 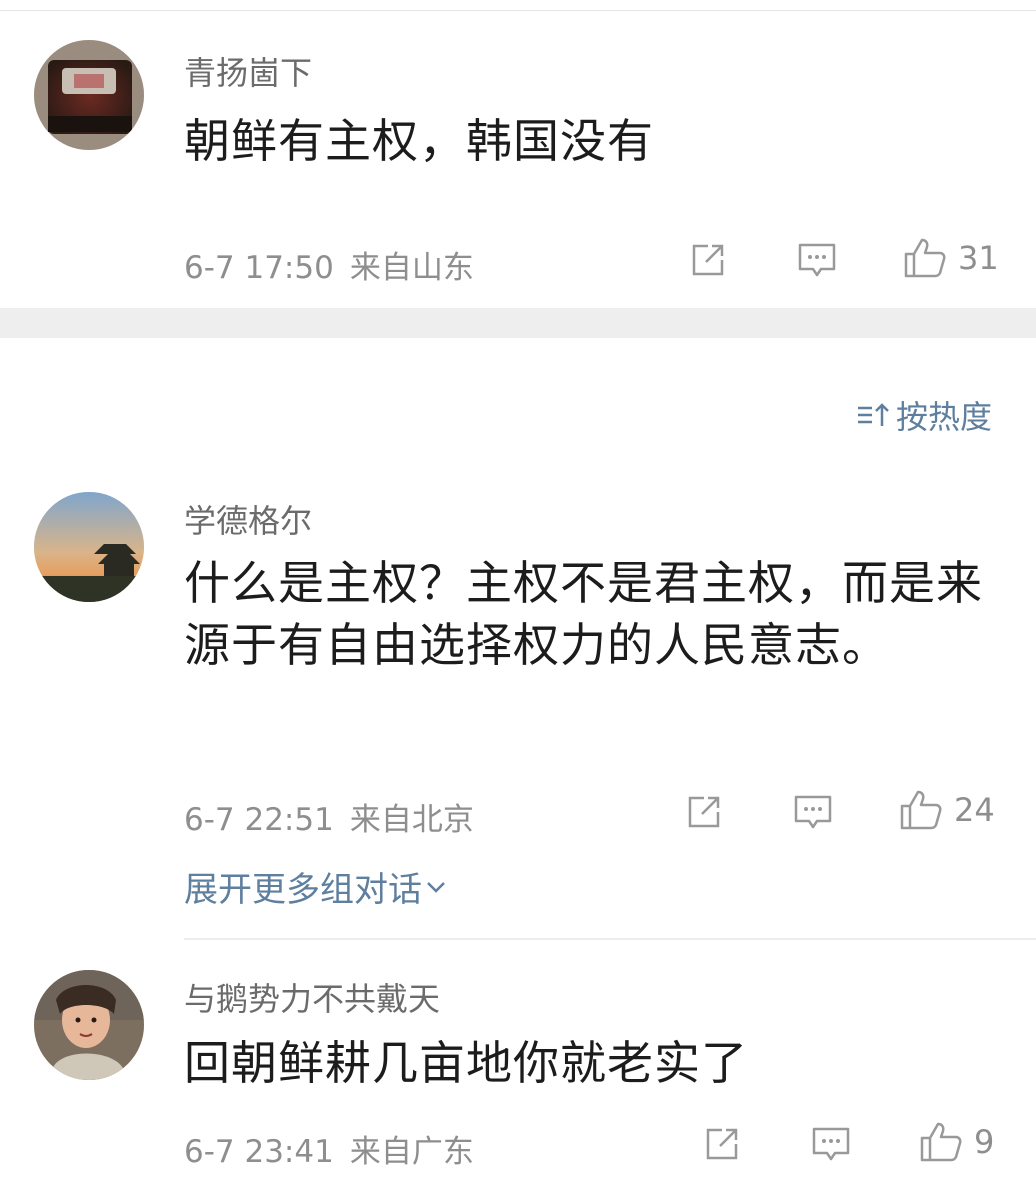 What do you see at coordinates (984, 1142) in the screenshot?
I see `like-count: 9` at bounding box center [984, 1142].